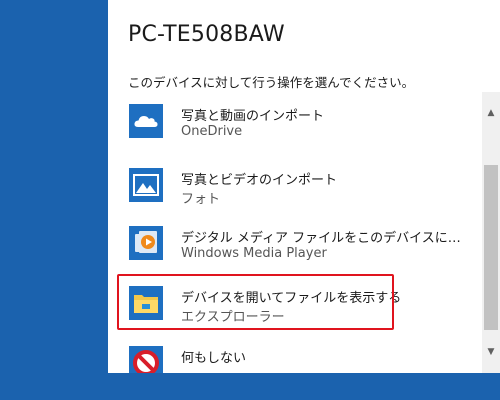 The height and width of the screenshot is (400, 500). Describe the element at coordinates (491, 352) in the screenshot. I see `scroll-down-arrow-icon: ▼` at that location.